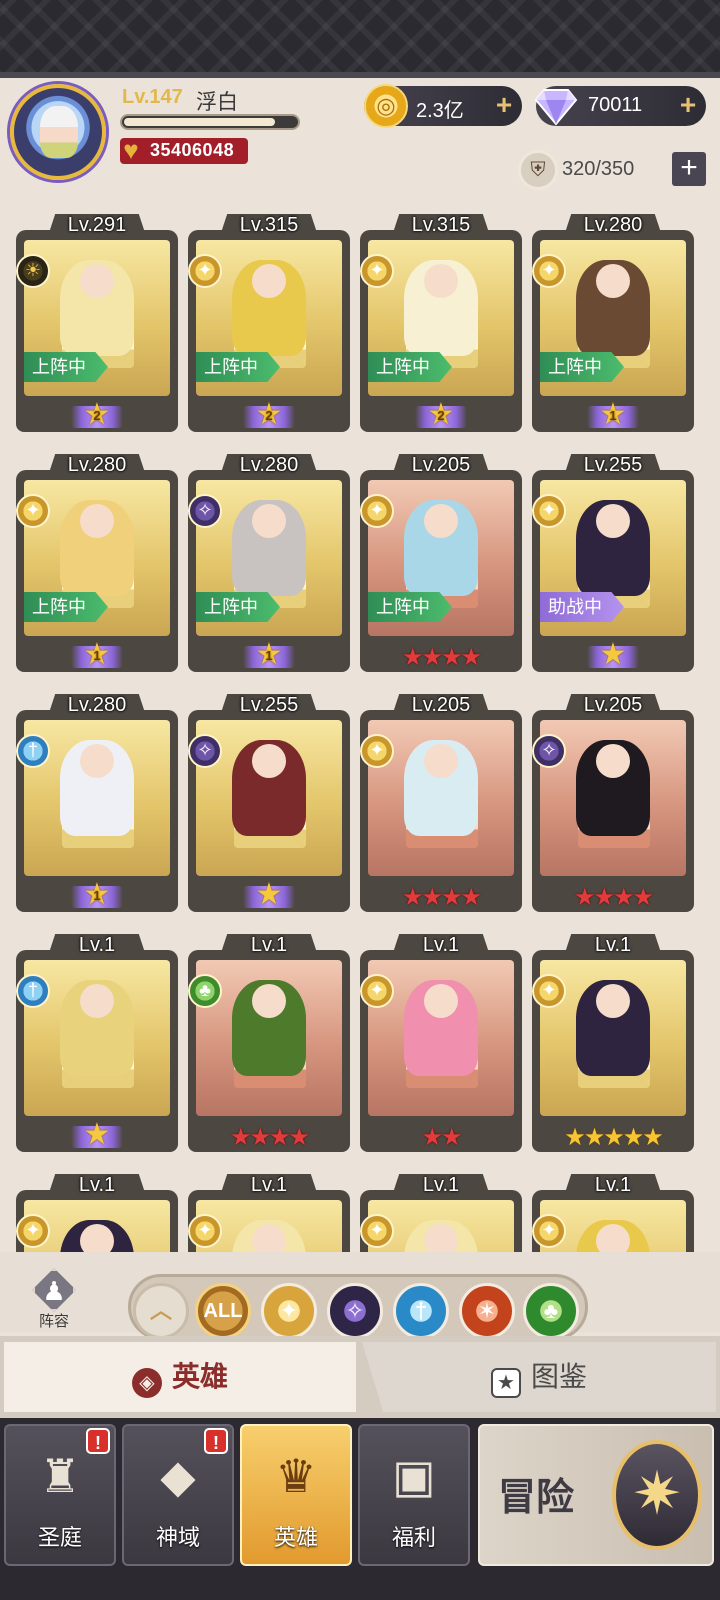 Image resolution: width=720 pixels, height=1600 pixels. Describe the element at coordinates (504, 105) in the screenshot. I see `add-gold-button: +` at that location.